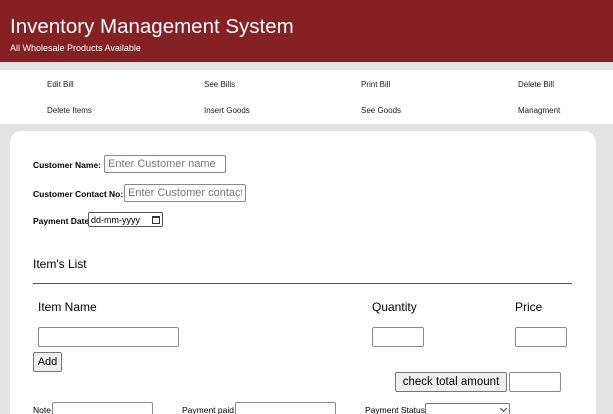 The height and width of the screenshot is (414, 613). I want to click on col-quantity: Quantity, so click(394, 307).